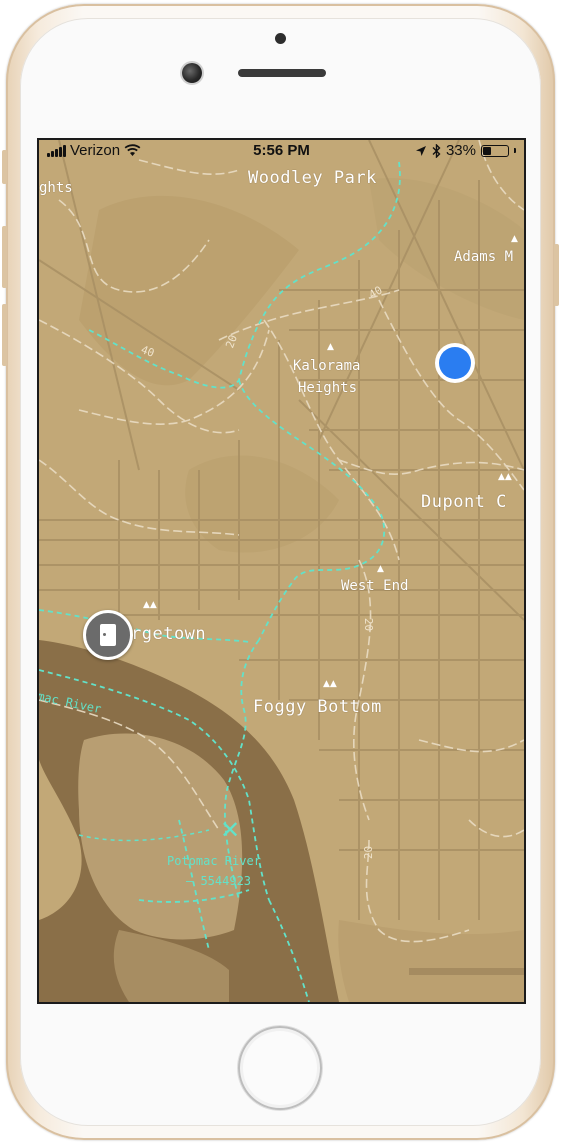 The height and width of the screenshot is (1146, 561). Describe the element at coordinates (4, 257) in the screenshot. I see `volume-up-button` at that location.